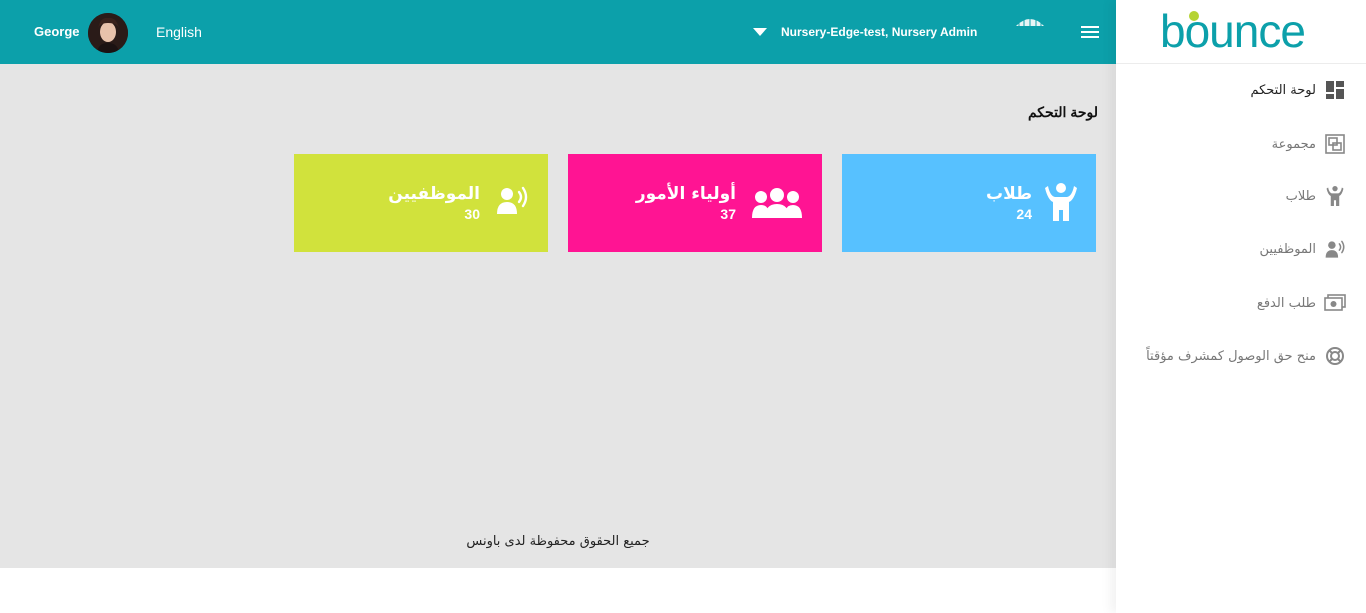 The height and width of the screenshot is (613, 1366). I want to click on sidebar-item-staff: الموظفيين, so click(1303, 249).